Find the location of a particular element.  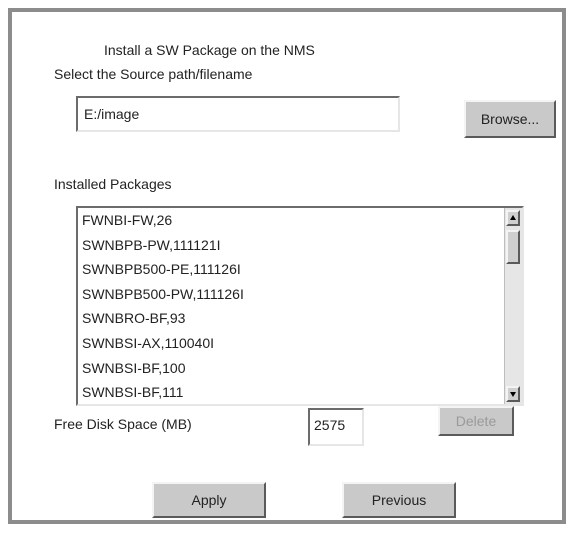

list-item: SWNBPB-PW,111121I is located at coordinates (293, 245).